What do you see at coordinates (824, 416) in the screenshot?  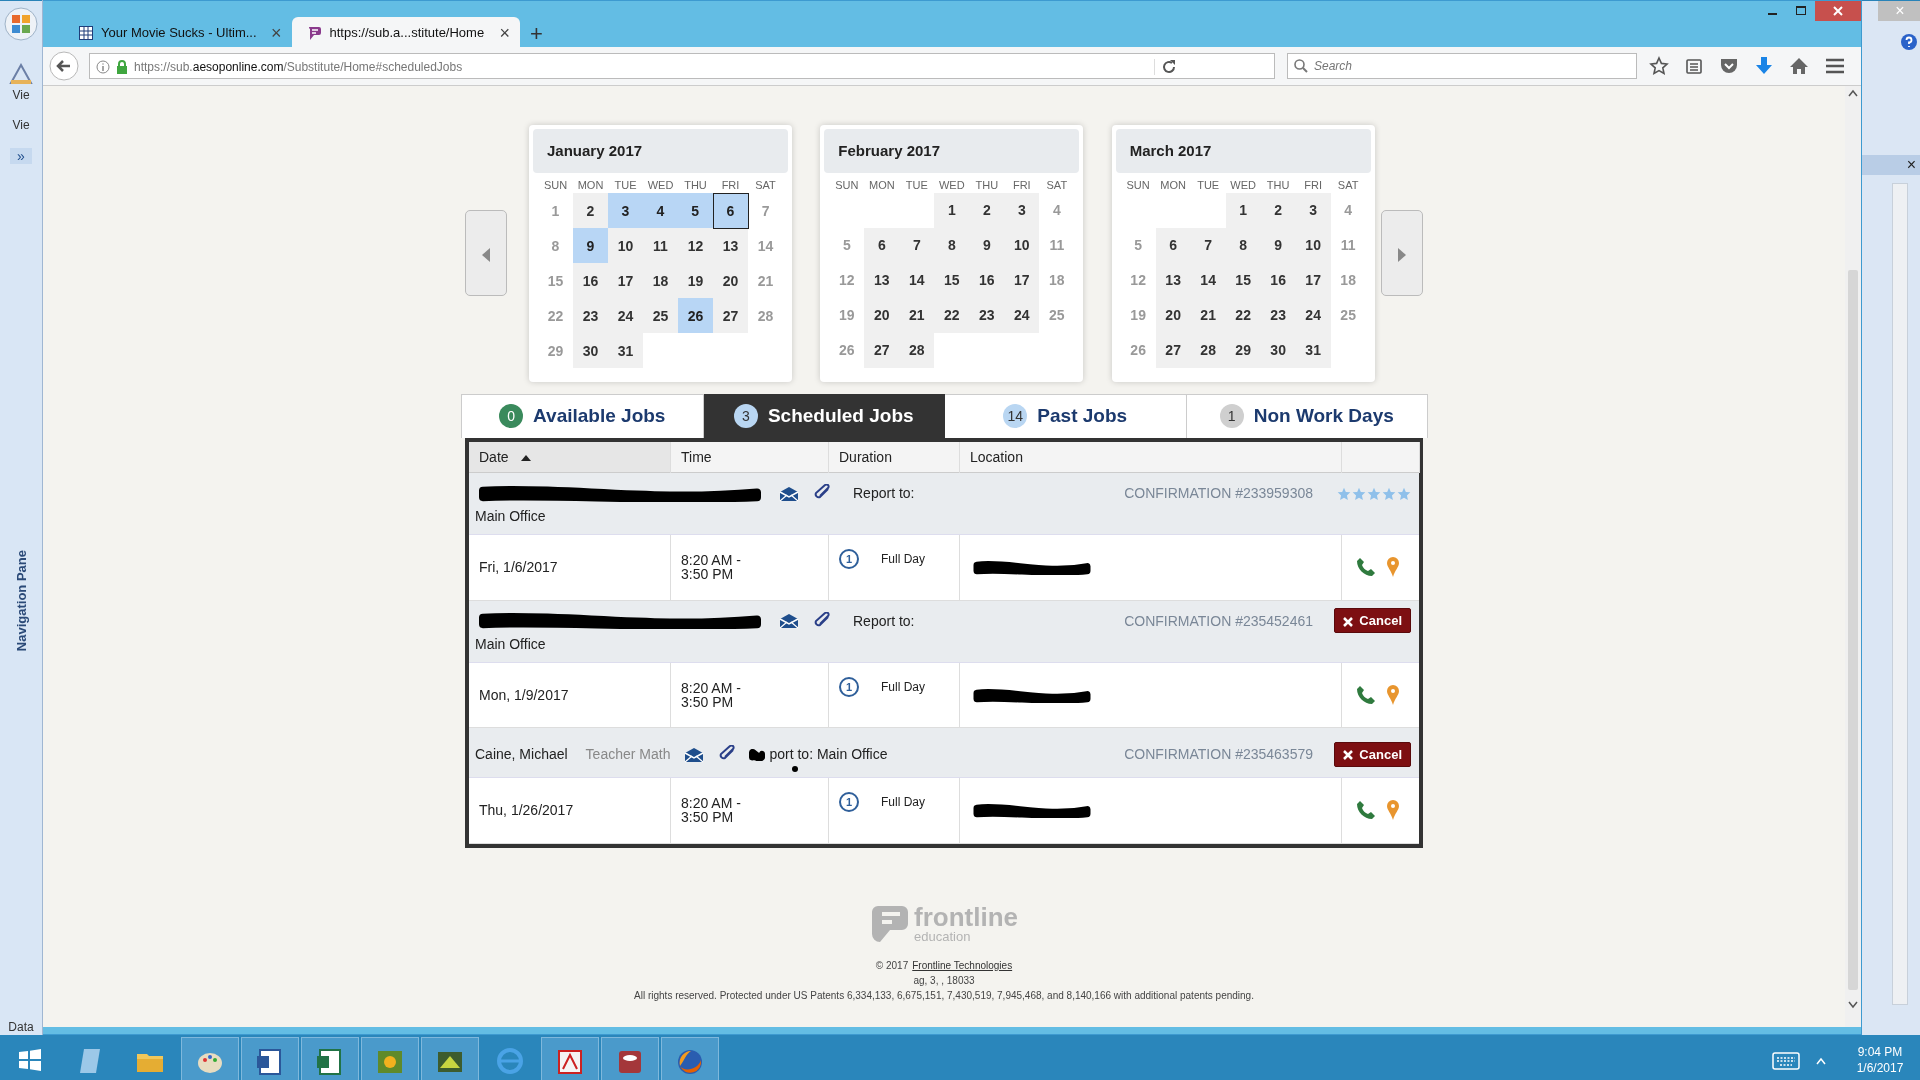 I see `jobs-tab: 3 Scheduled Jobs` at bounding box center [824, 416].